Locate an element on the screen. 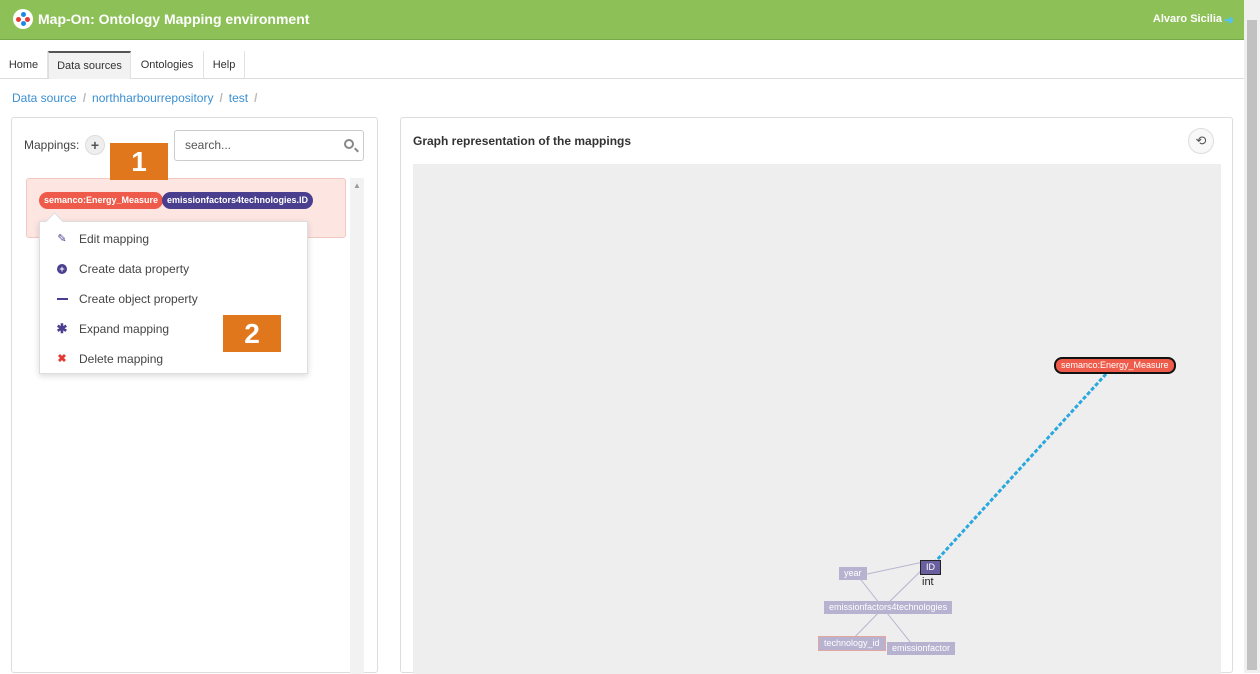  graph-node-class: semanco:Energy_Measure is located at coordinates (1115, 365).